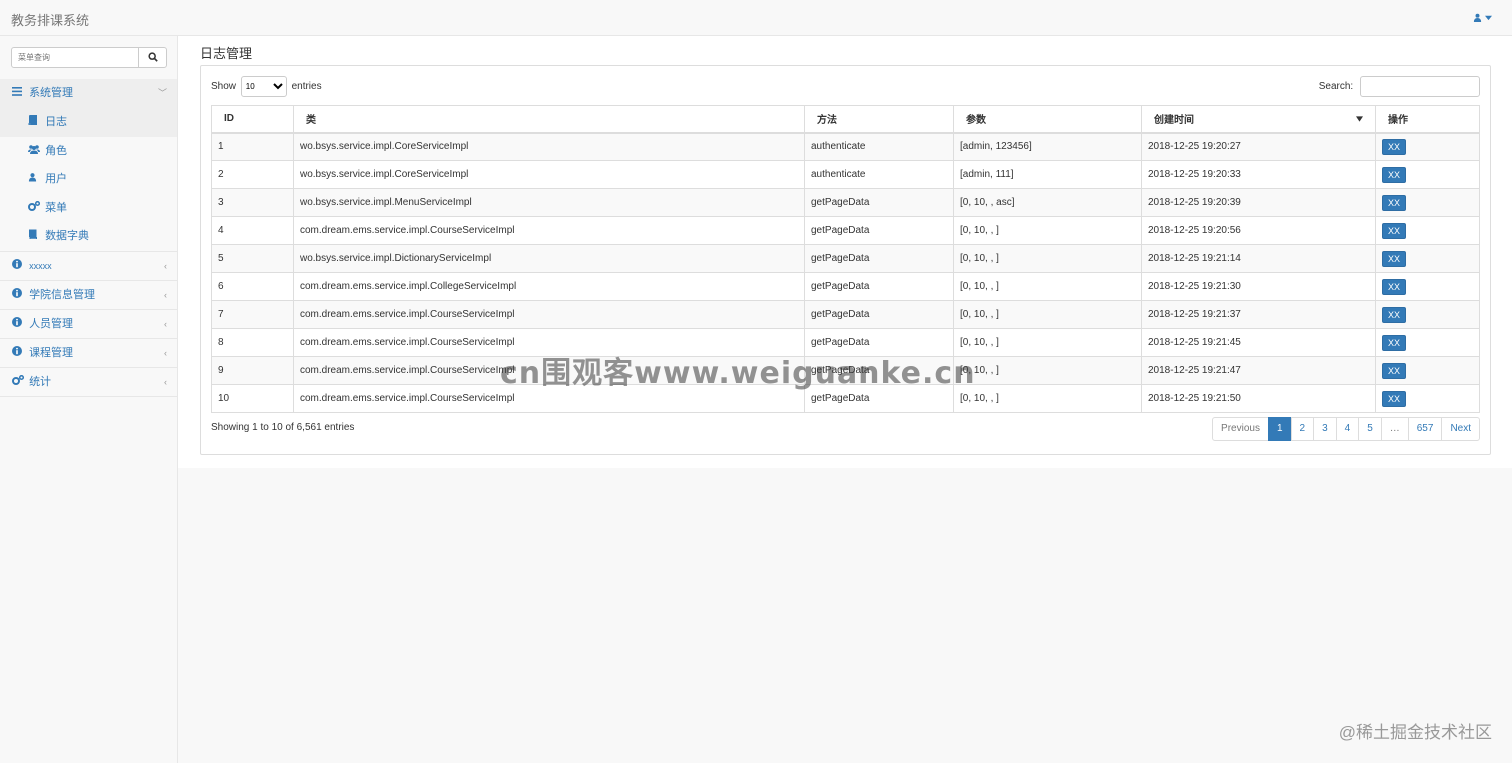 Image resolution: width=1512 pixels, height=763 pixels. Describe the element at coordinates (1370, 429) in the screenshot. I see `page-button-5: 5` at that location.